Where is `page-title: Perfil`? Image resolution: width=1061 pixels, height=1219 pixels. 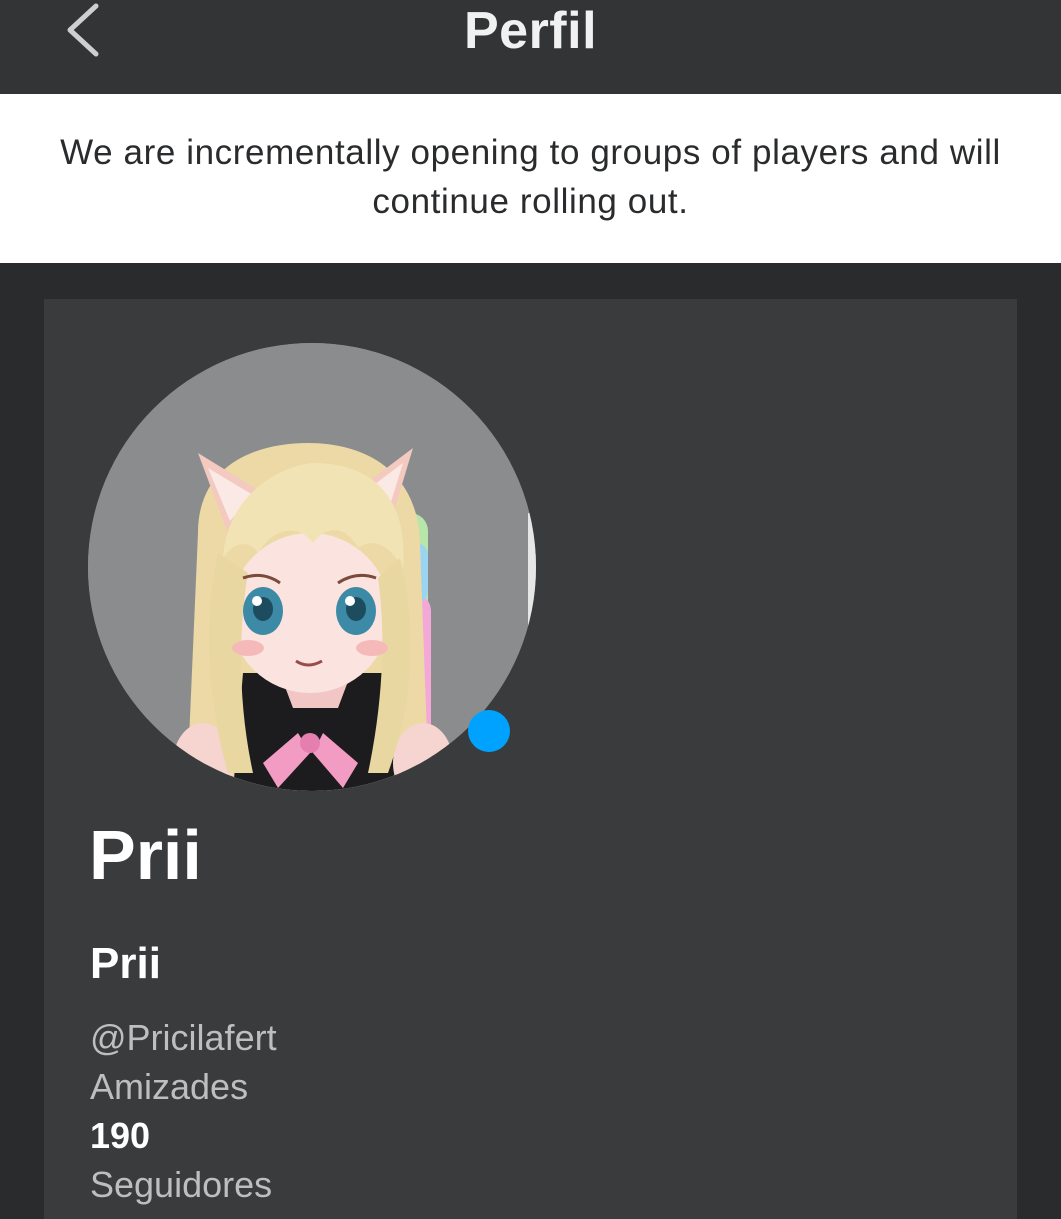
page-title: Perfil is located at coordinates (530, 31).